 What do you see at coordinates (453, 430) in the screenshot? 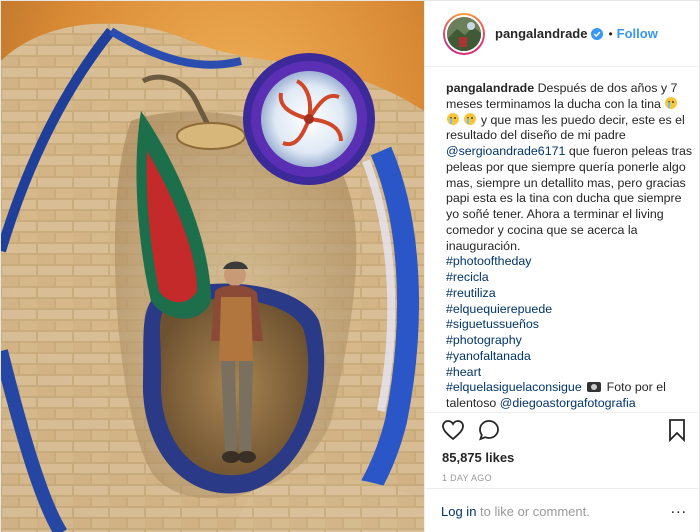
I see `heart-icon` at bounding box center [453, 430].